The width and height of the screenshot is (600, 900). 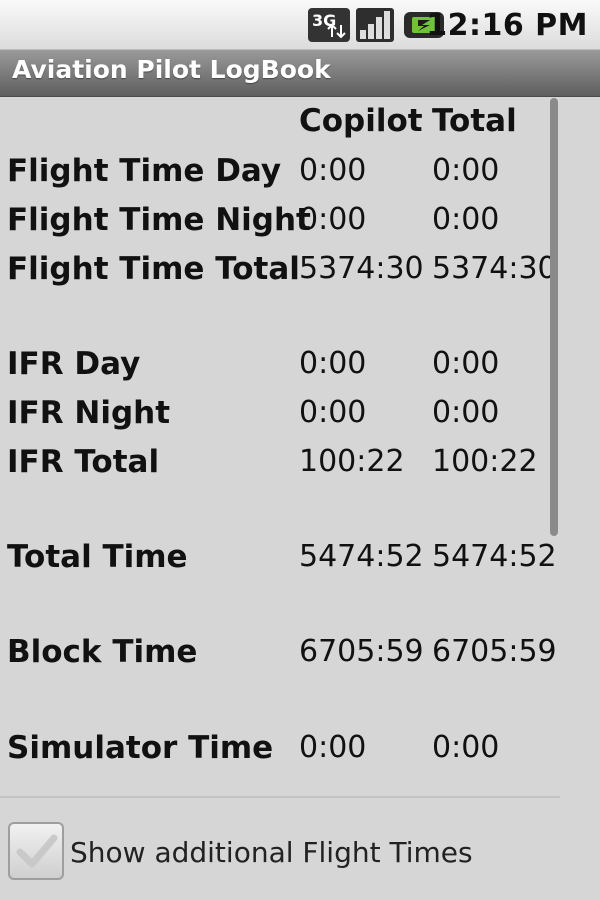 What do you see at coordinates (280, 797) in the screenshot?
I see `divider` at bounding box center [280, 797].